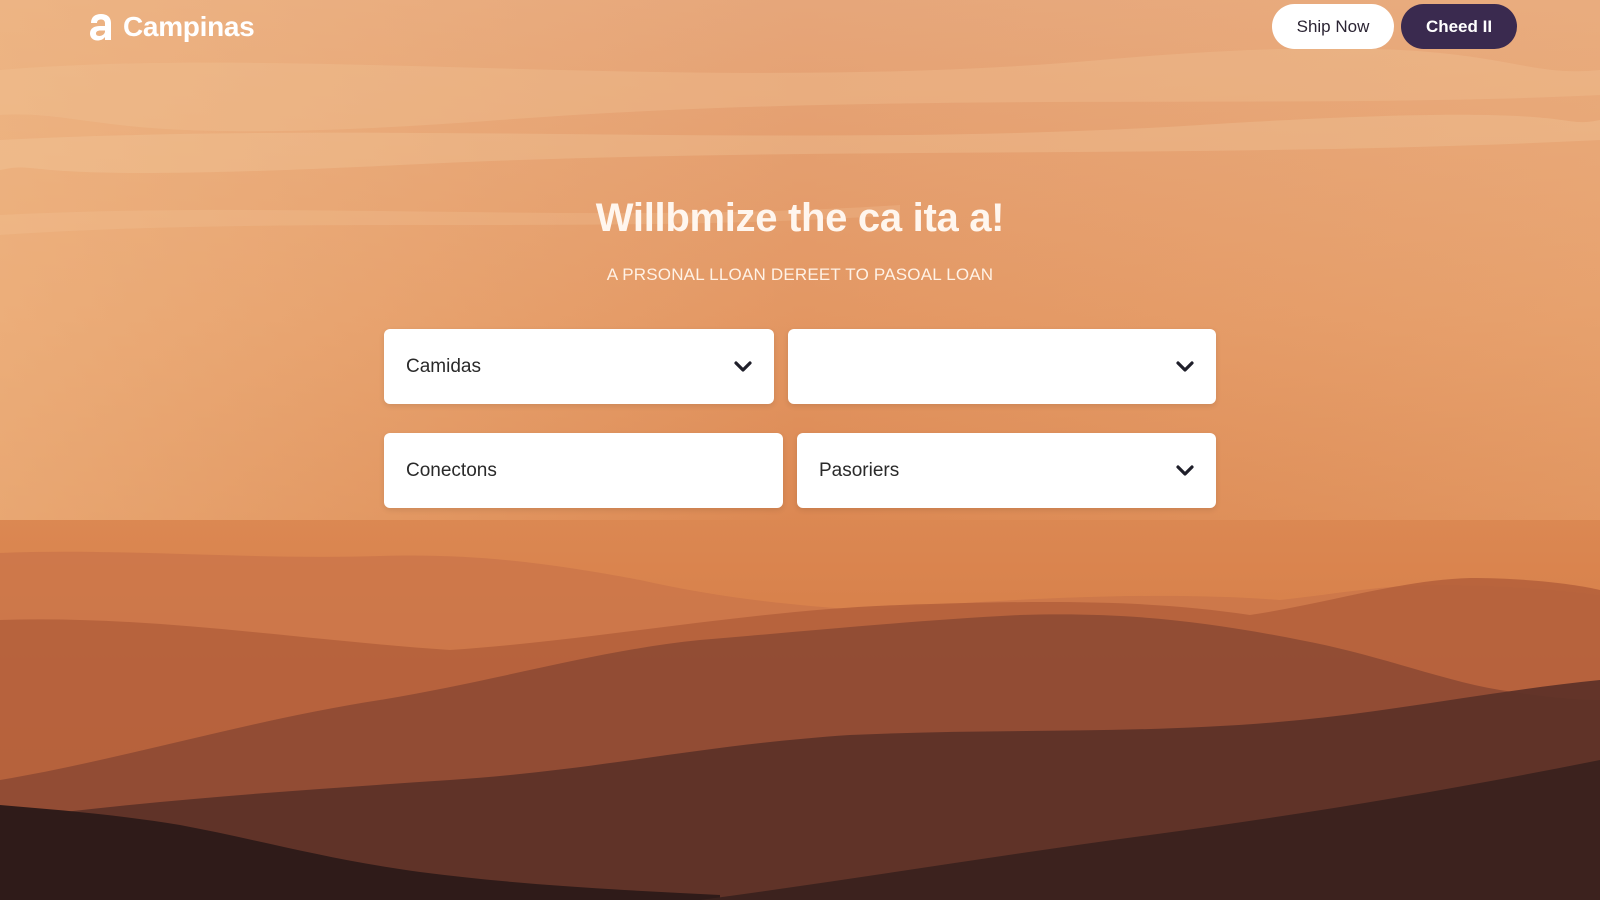 The image size is (1600, 900). Describe the element at coordinates (1333, 26) in the screenshot. I see `ship-now-button: Ship Now` at that location.